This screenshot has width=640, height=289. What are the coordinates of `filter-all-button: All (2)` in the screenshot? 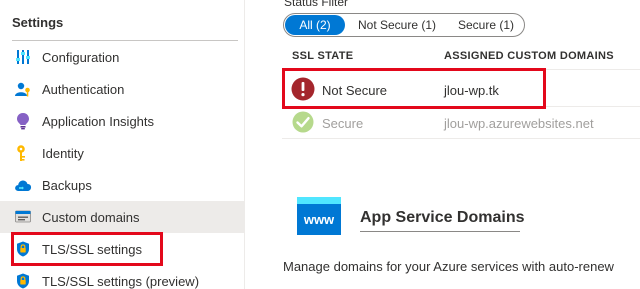 It's located at (315, 25).